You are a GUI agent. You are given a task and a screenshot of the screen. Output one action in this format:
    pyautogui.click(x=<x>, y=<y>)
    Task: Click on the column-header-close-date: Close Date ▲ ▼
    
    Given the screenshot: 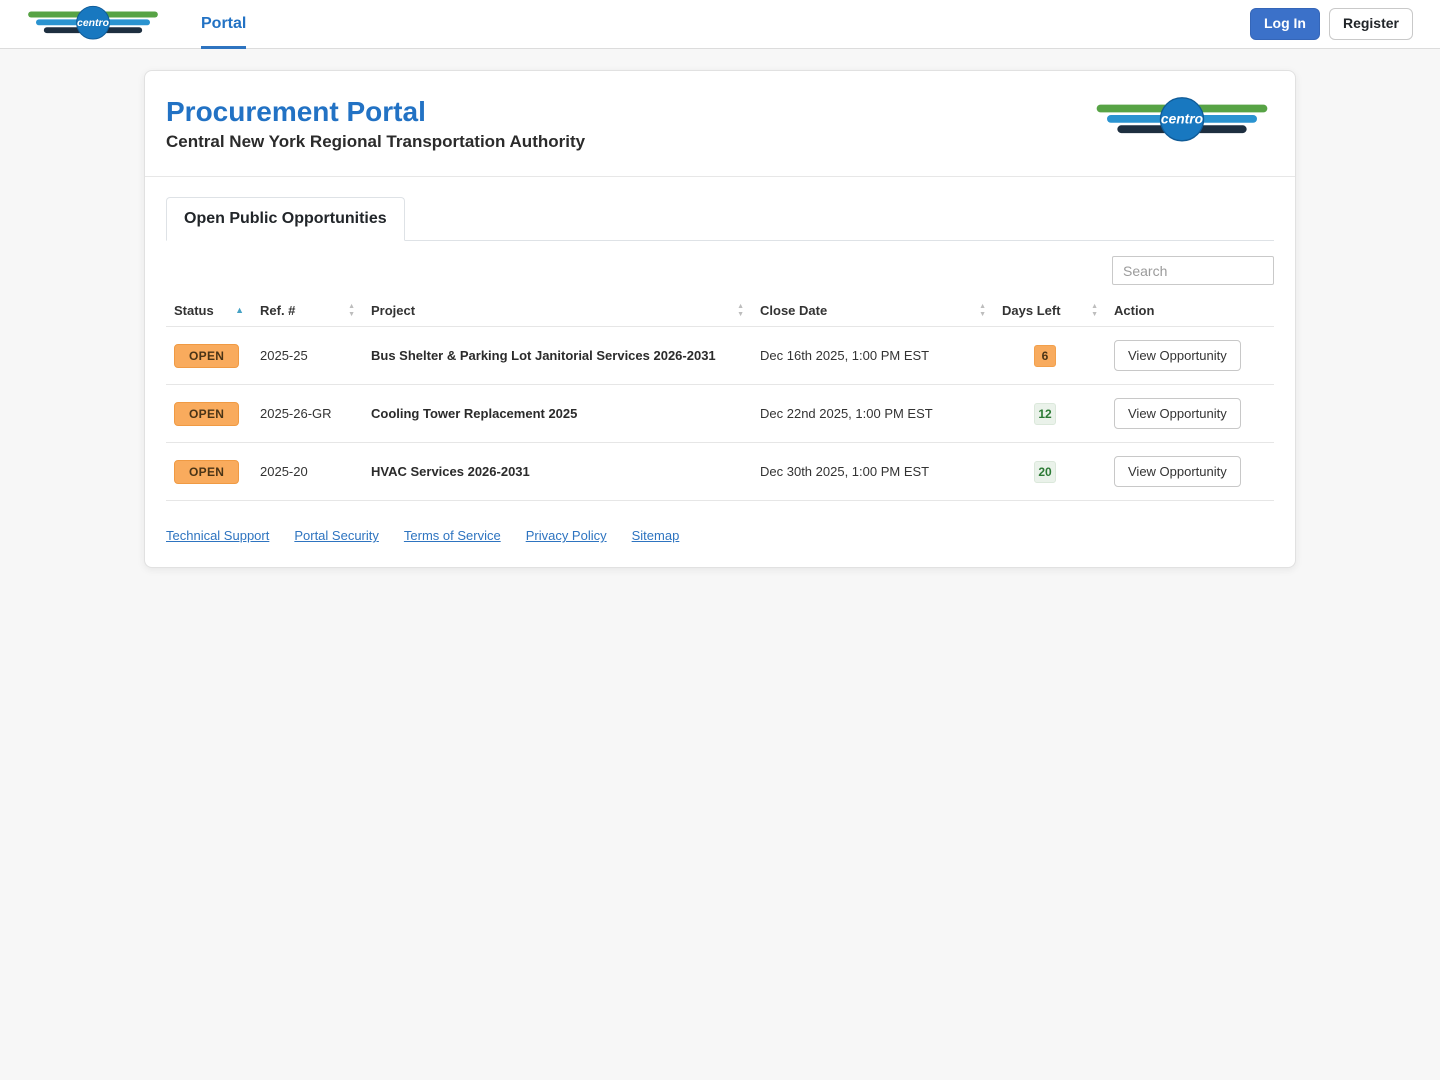 What is the action you would take?
    pyautogui.click(x=873, y=311)
    